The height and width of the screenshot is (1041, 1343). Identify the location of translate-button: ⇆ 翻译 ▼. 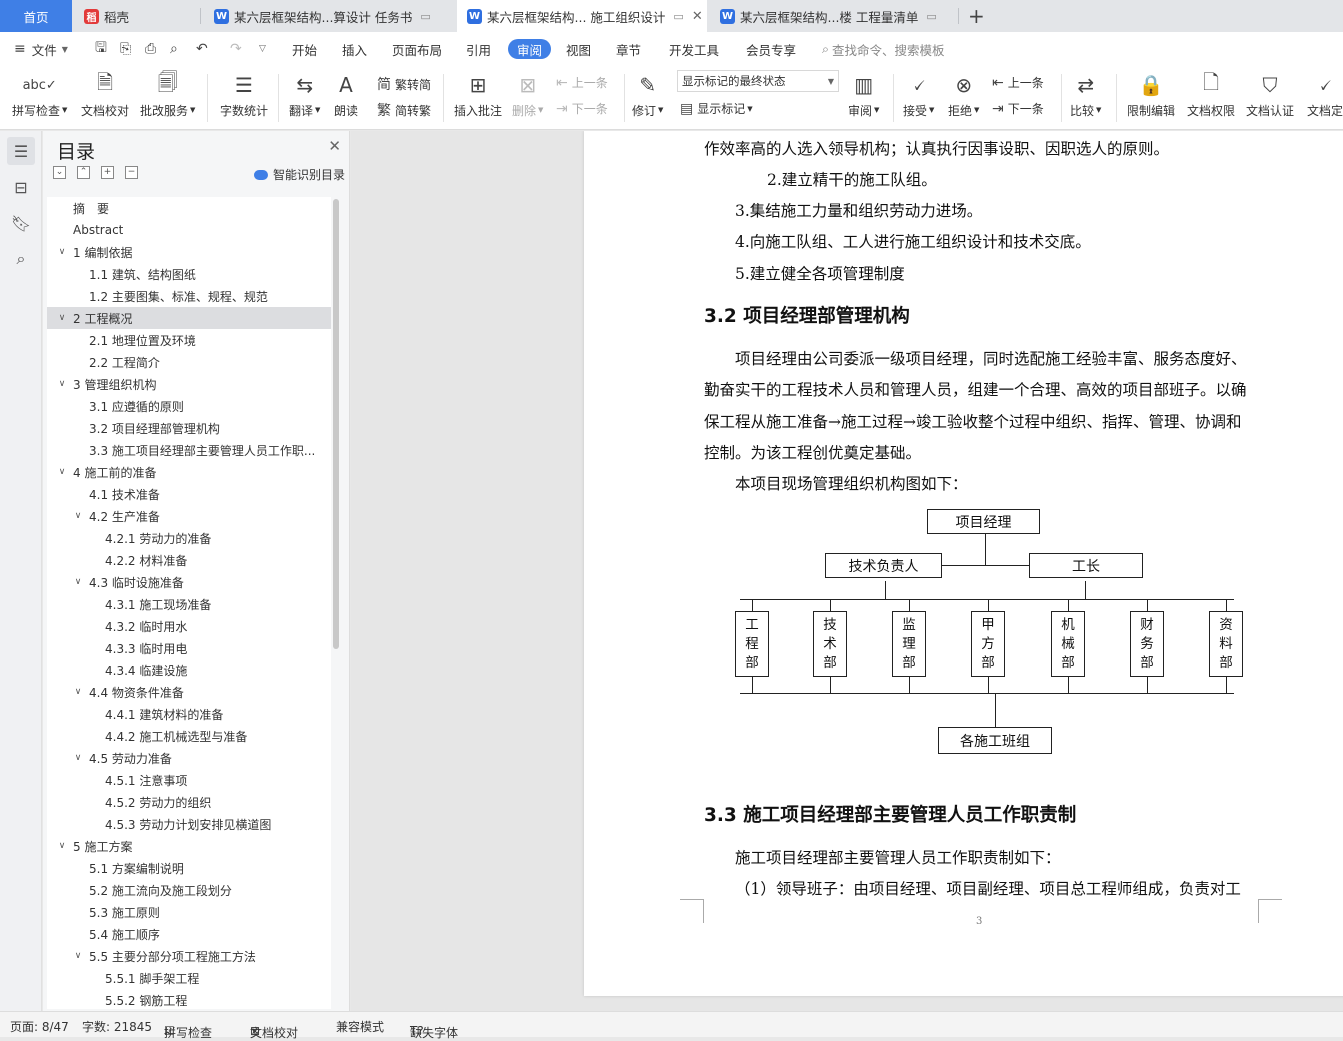
(304, 95).